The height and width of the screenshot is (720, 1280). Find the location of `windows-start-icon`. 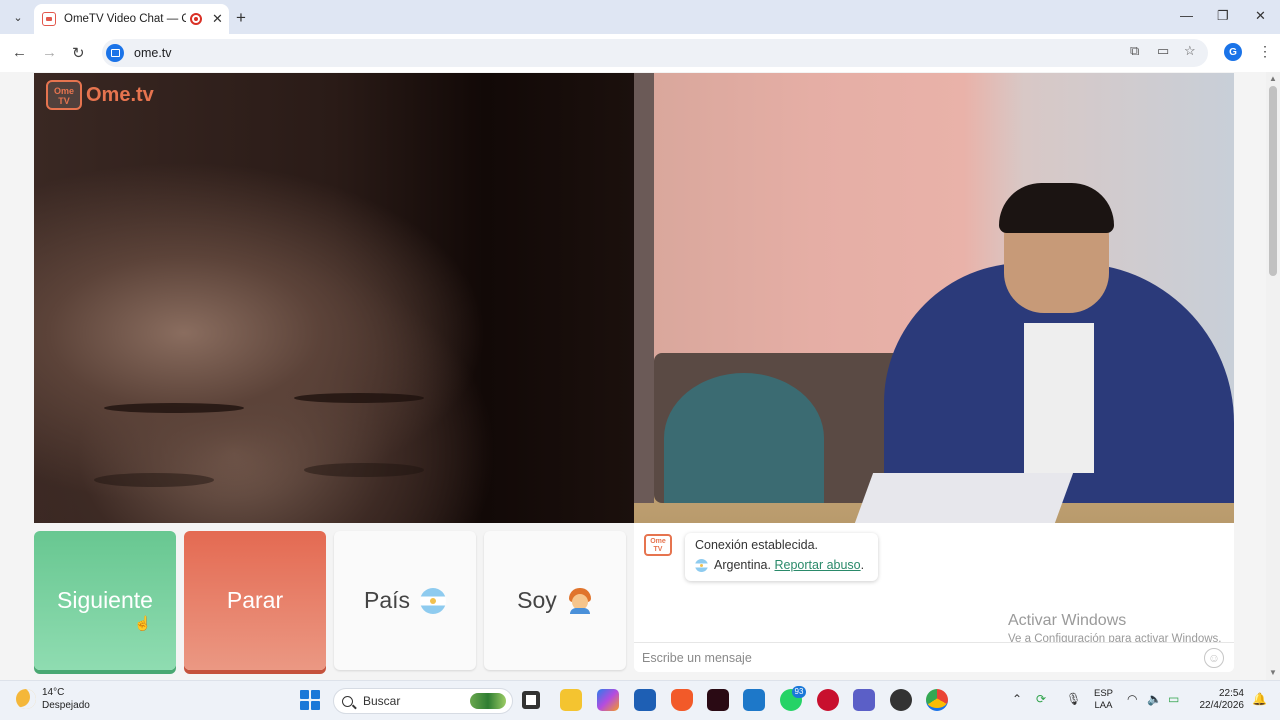

windows-start-icon is located at coordinates (310, 700).